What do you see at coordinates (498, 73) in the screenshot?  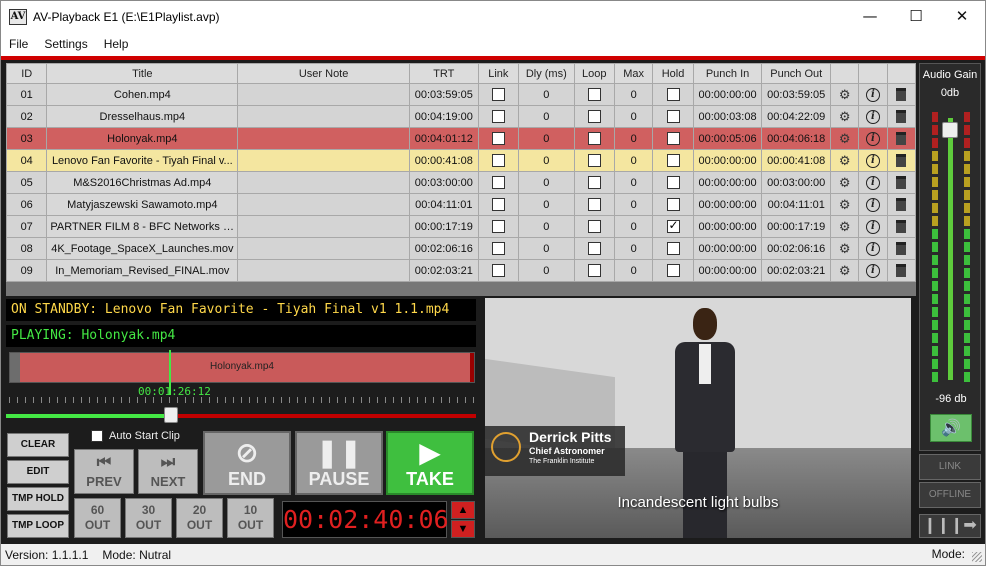 I see `col-link: Link` at bounding box center [498, 73].